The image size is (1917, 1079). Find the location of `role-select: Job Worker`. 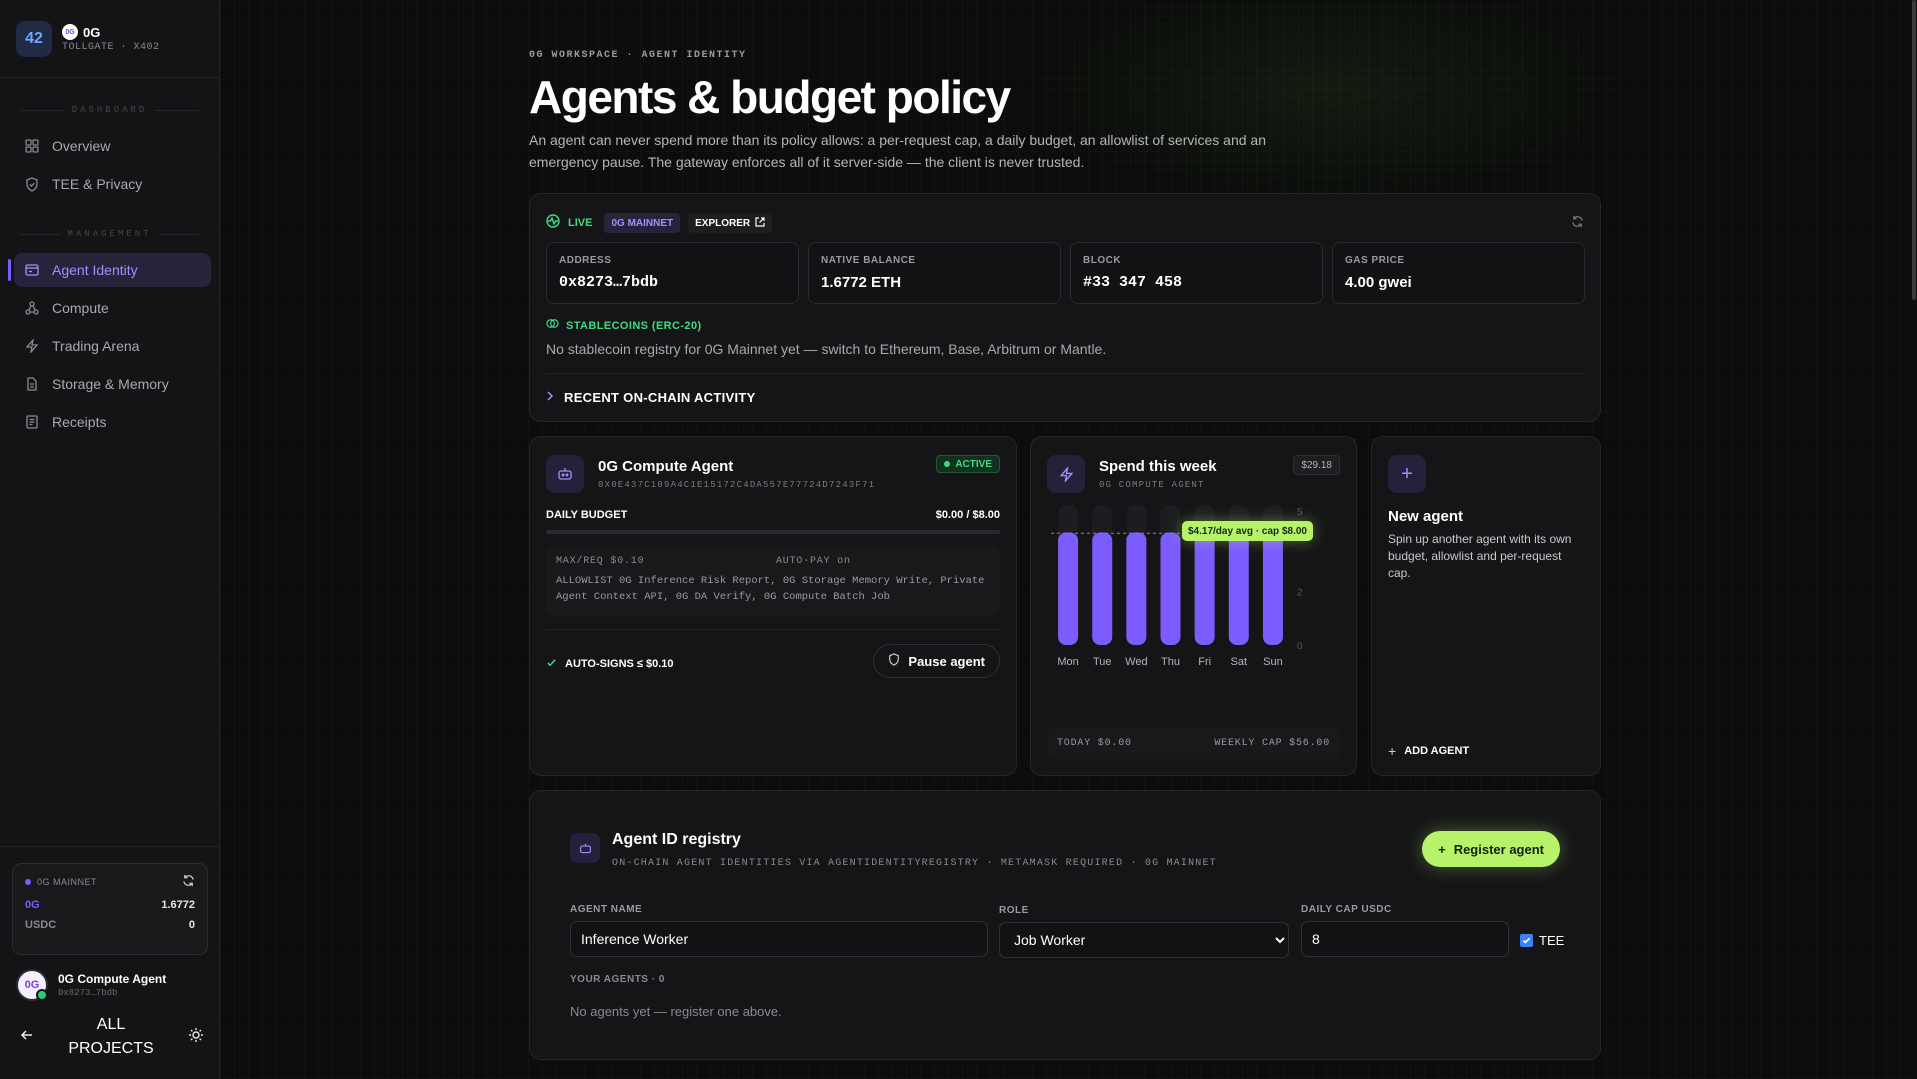

role-select: Job Worker is located at coordinates (1144, 940).